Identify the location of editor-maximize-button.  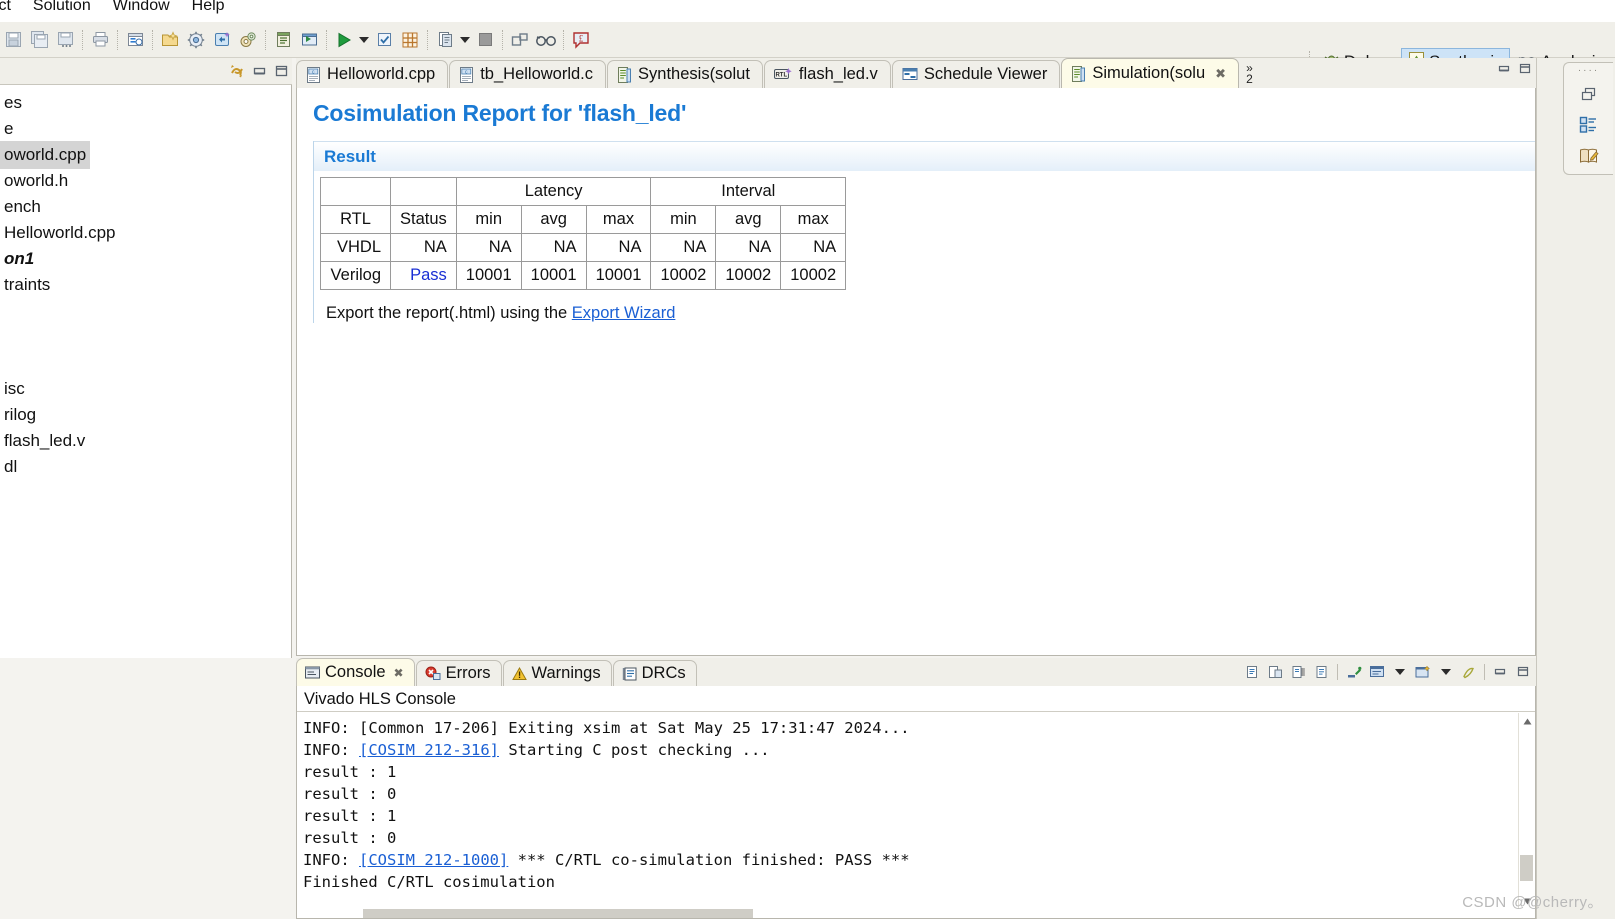
(1525, 69).